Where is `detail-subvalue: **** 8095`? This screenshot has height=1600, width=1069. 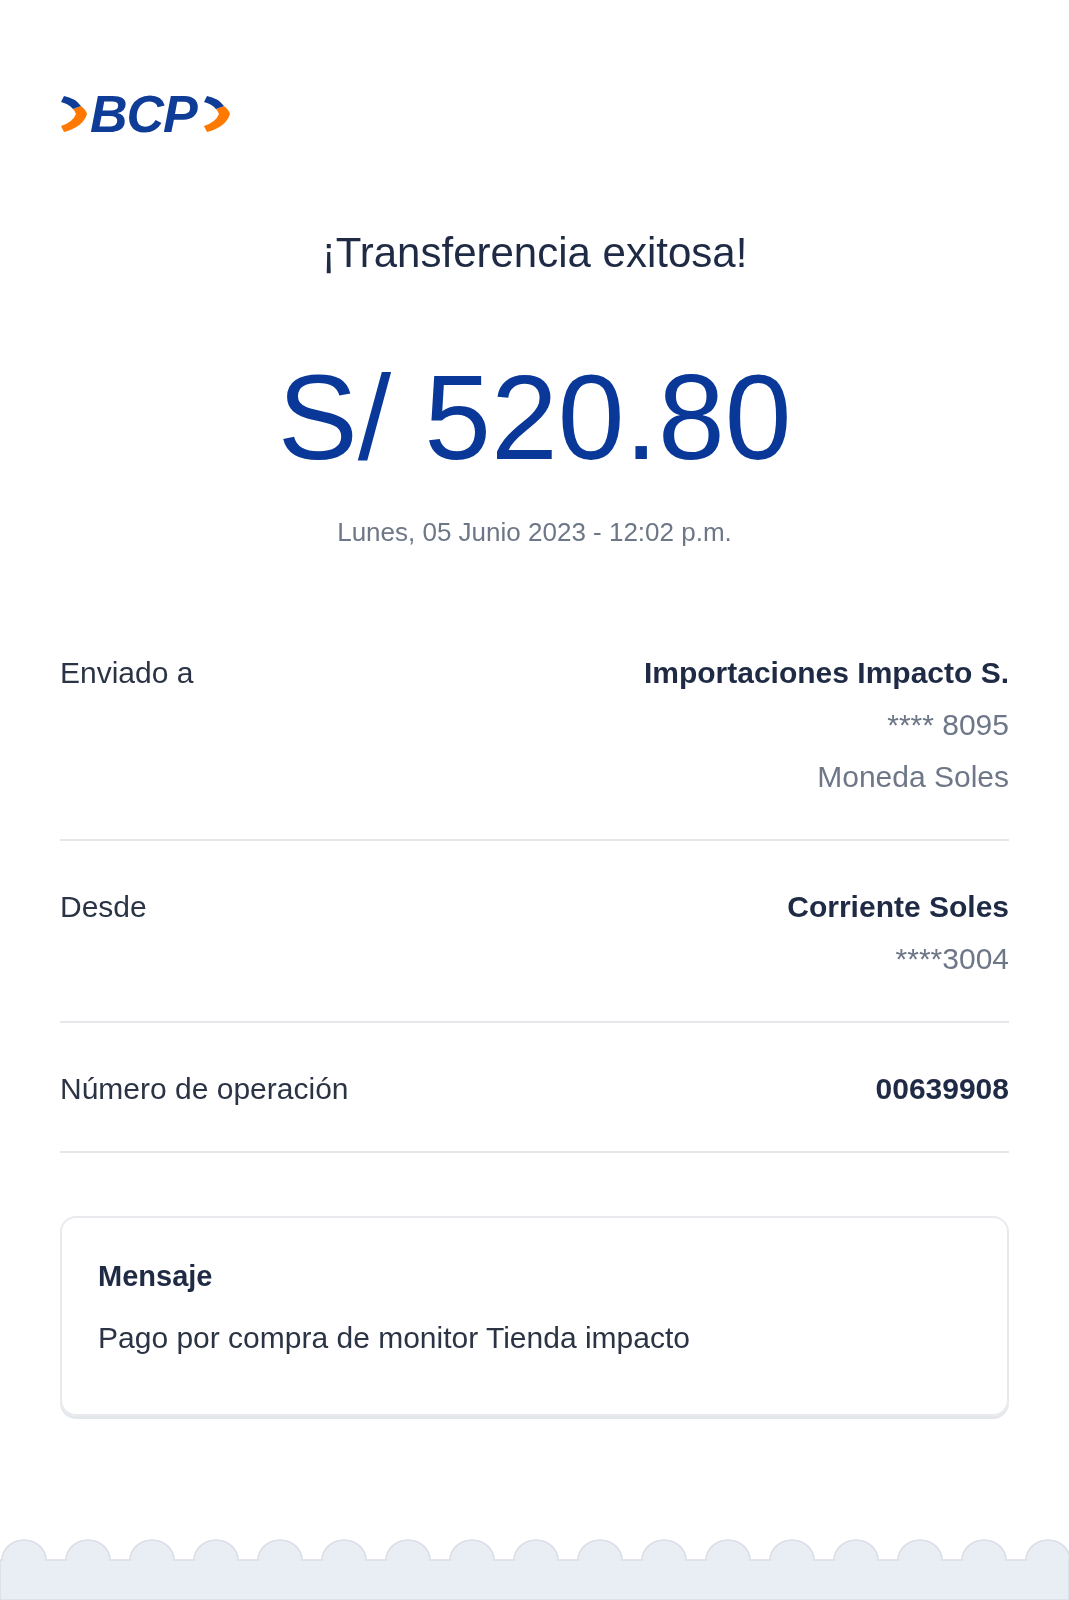 detail-subvalue: **** 8095 is located at coordinates (948, 725).